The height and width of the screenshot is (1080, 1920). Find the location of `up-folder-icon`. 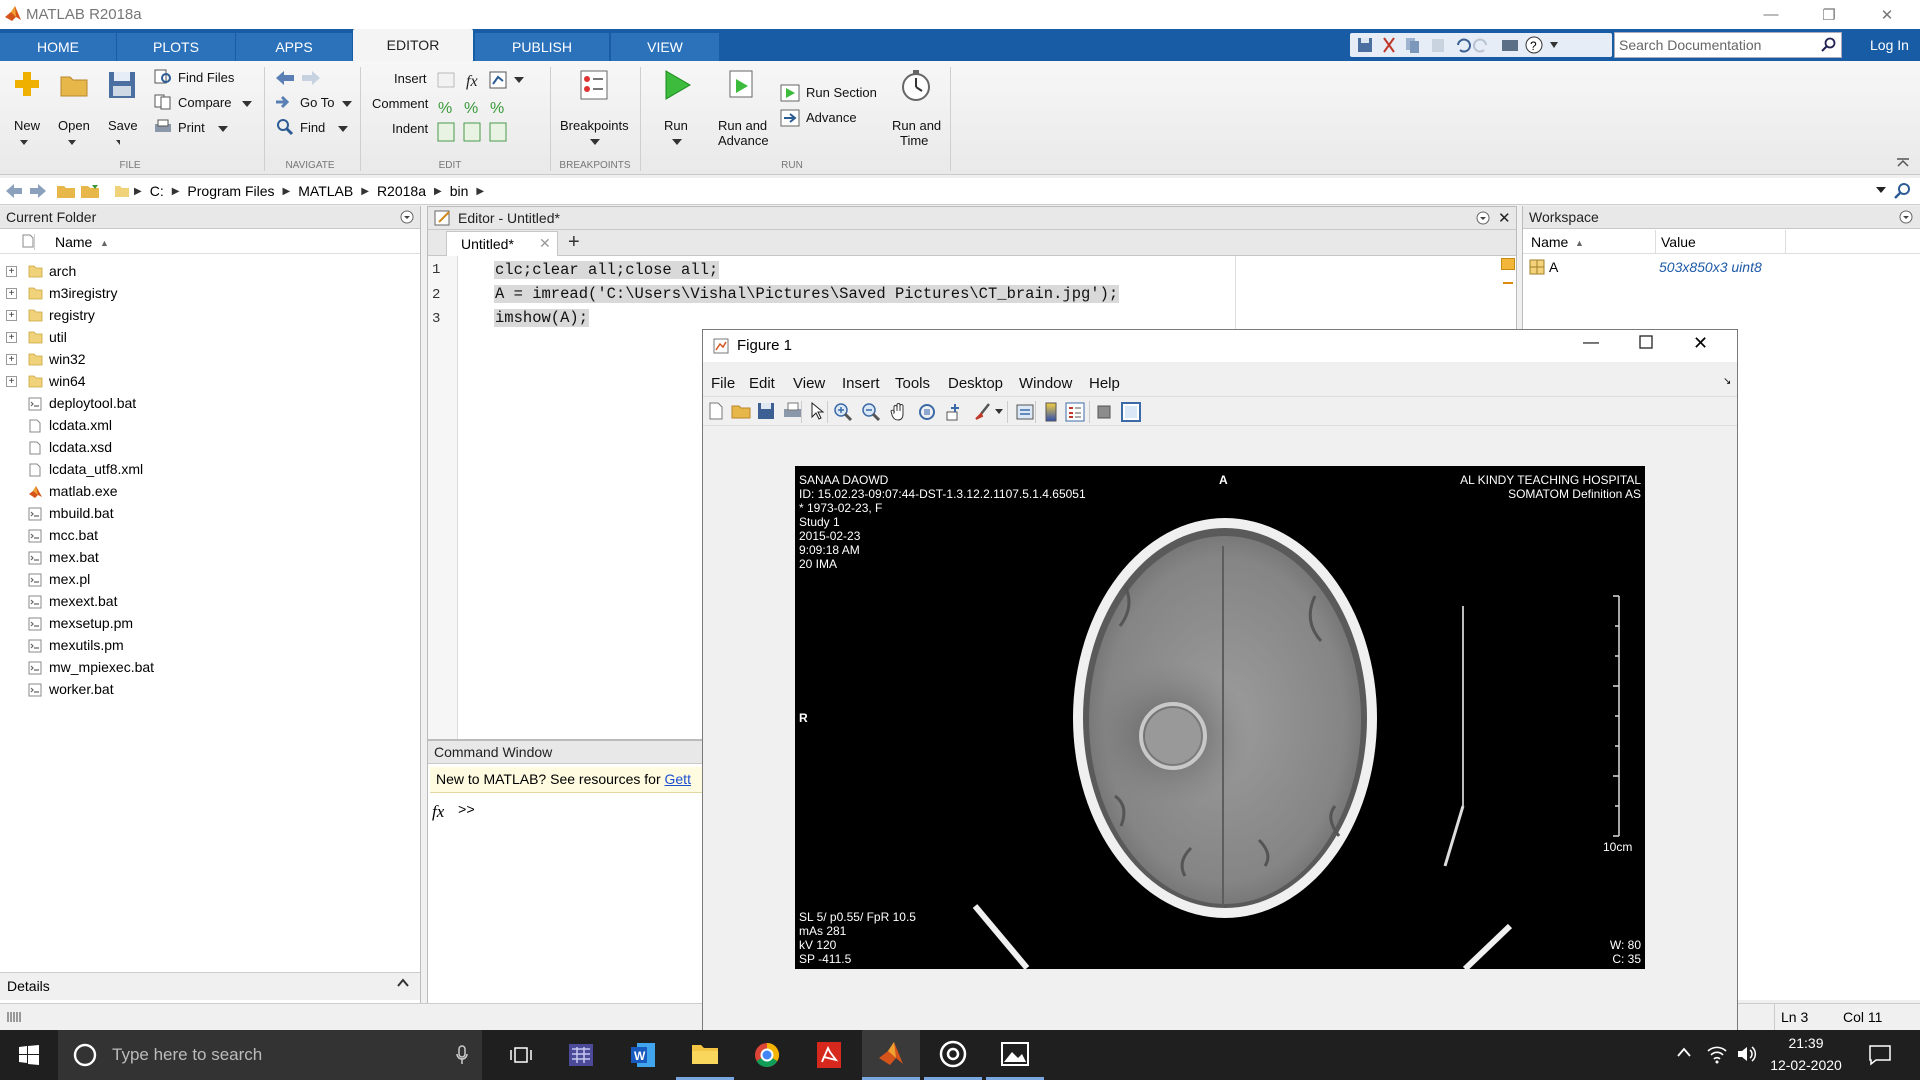

up-folder-icon is located at coordinates (66, 191).